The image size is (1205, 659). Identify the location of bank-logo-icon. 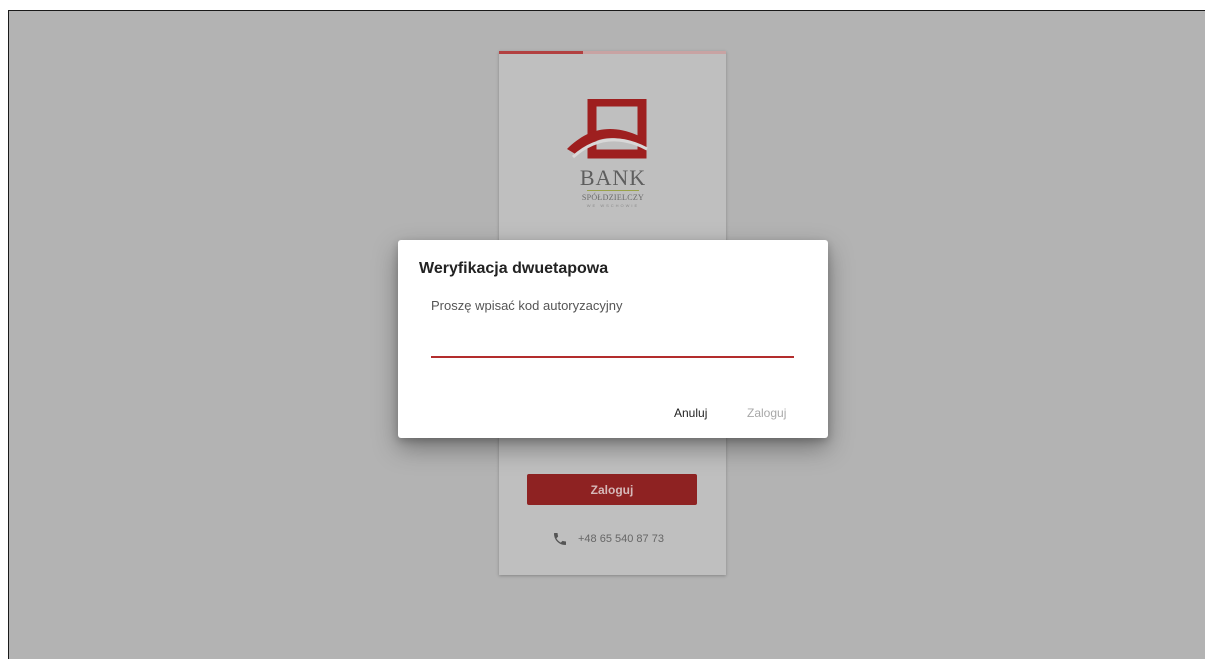
(607, 129).